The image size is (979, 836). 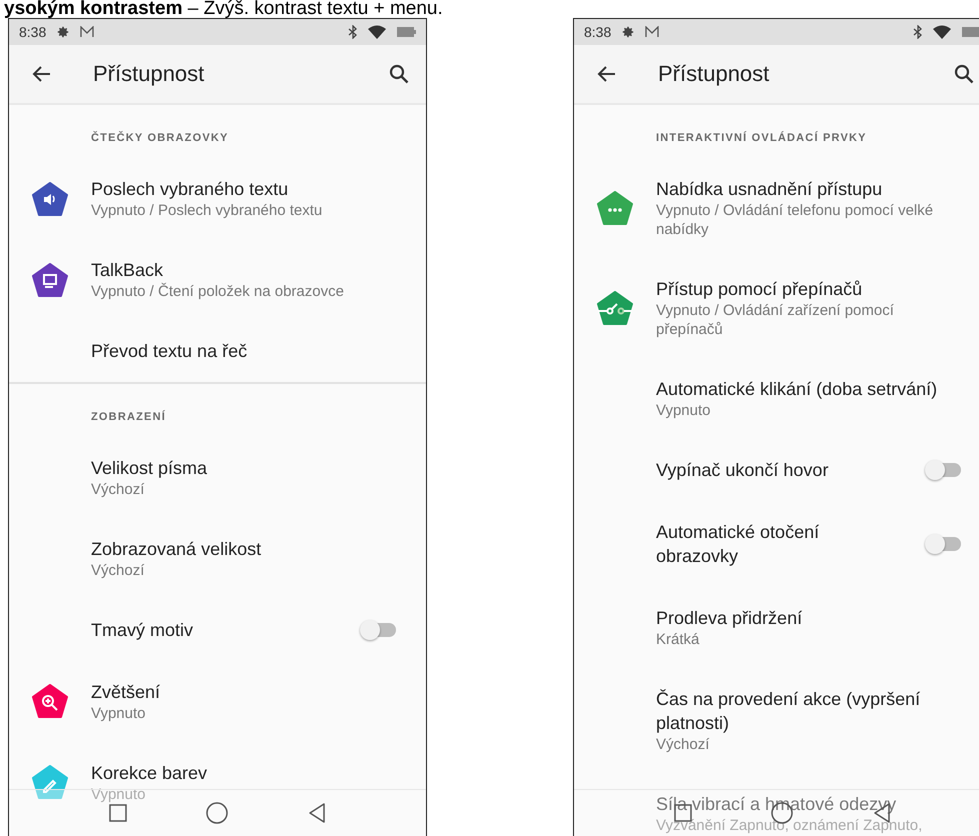 What do you see at coordinates (317, 813) in the screenshot?
I see `back-nav-button` at bounding box center [317, 813].